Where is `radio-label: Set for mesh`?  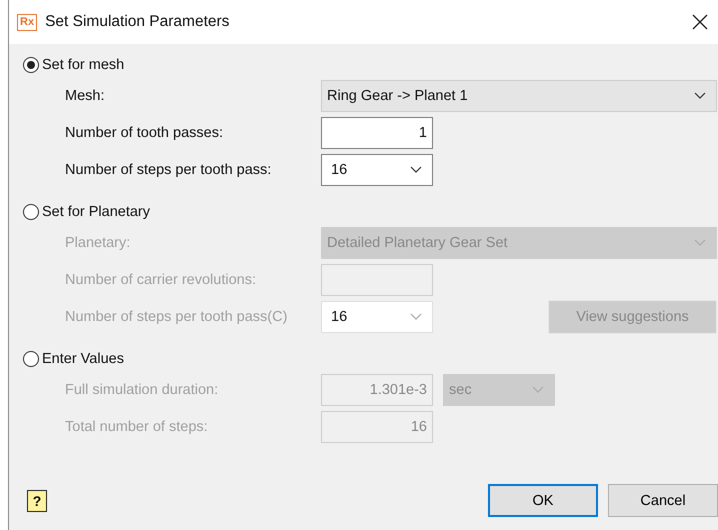 radio-label: Set for mesh is located at coordinates (83, 65).